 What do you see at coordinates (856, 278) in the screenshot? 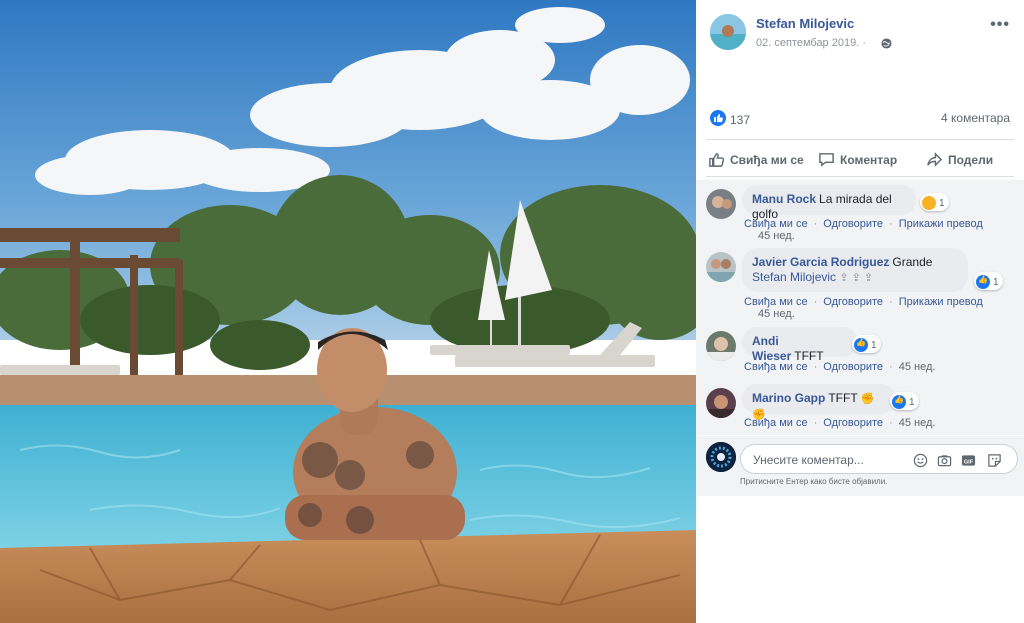
I see `thumbs-emoji-icon: ⇪ ⇪ ⇪` at bounding box center [856, 278].